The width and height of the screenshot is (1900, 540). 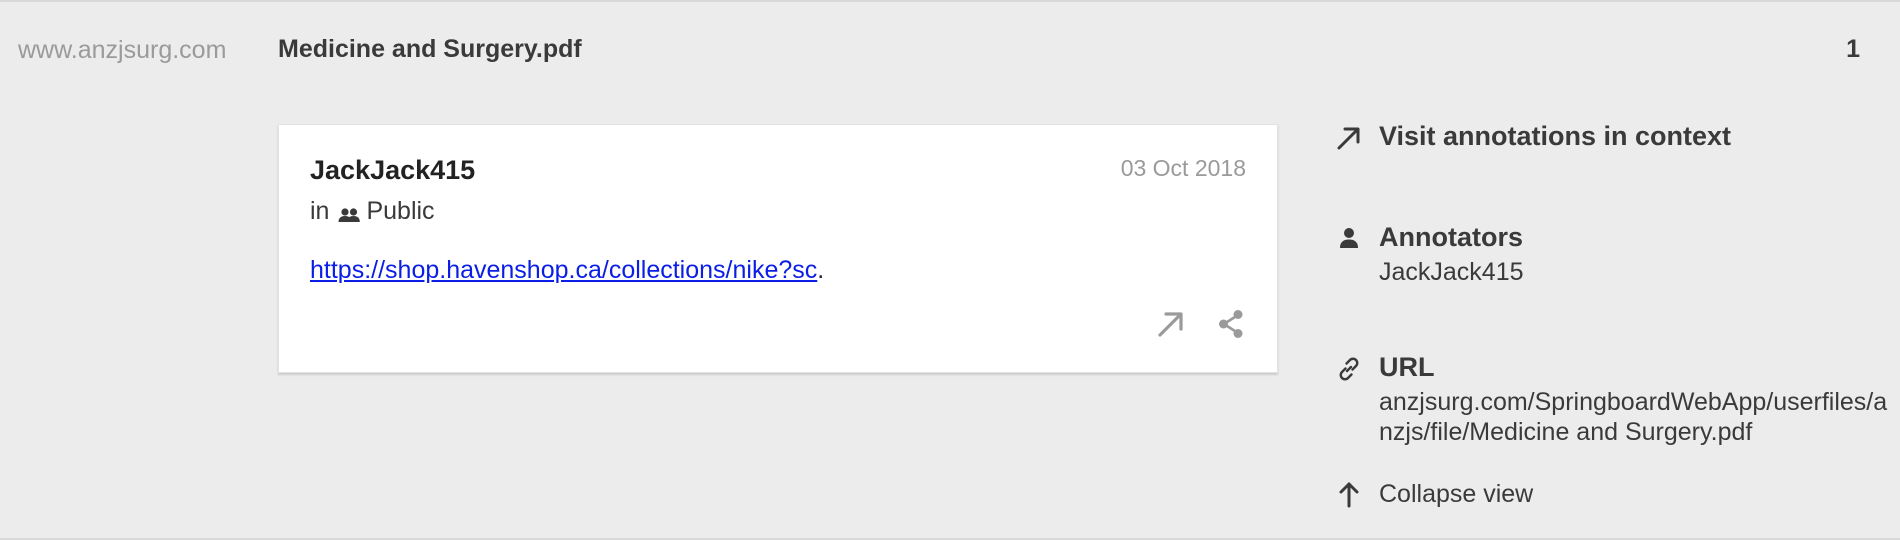 What do you see at coordinates (349, 212) in the screenshot?
I see `group-icon` at bounding box center [349, 212].